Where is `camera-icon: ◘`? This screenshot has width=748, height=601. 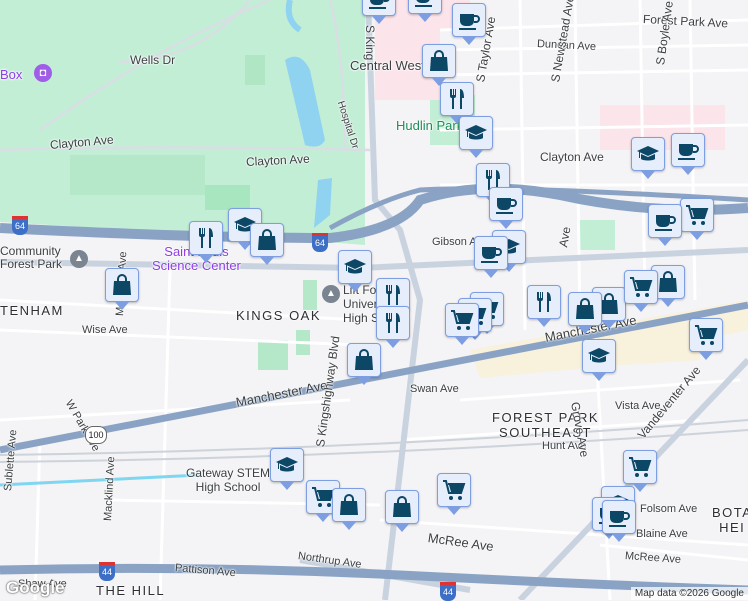
camera-icon: ◘ is located at coordinates (43, 73).